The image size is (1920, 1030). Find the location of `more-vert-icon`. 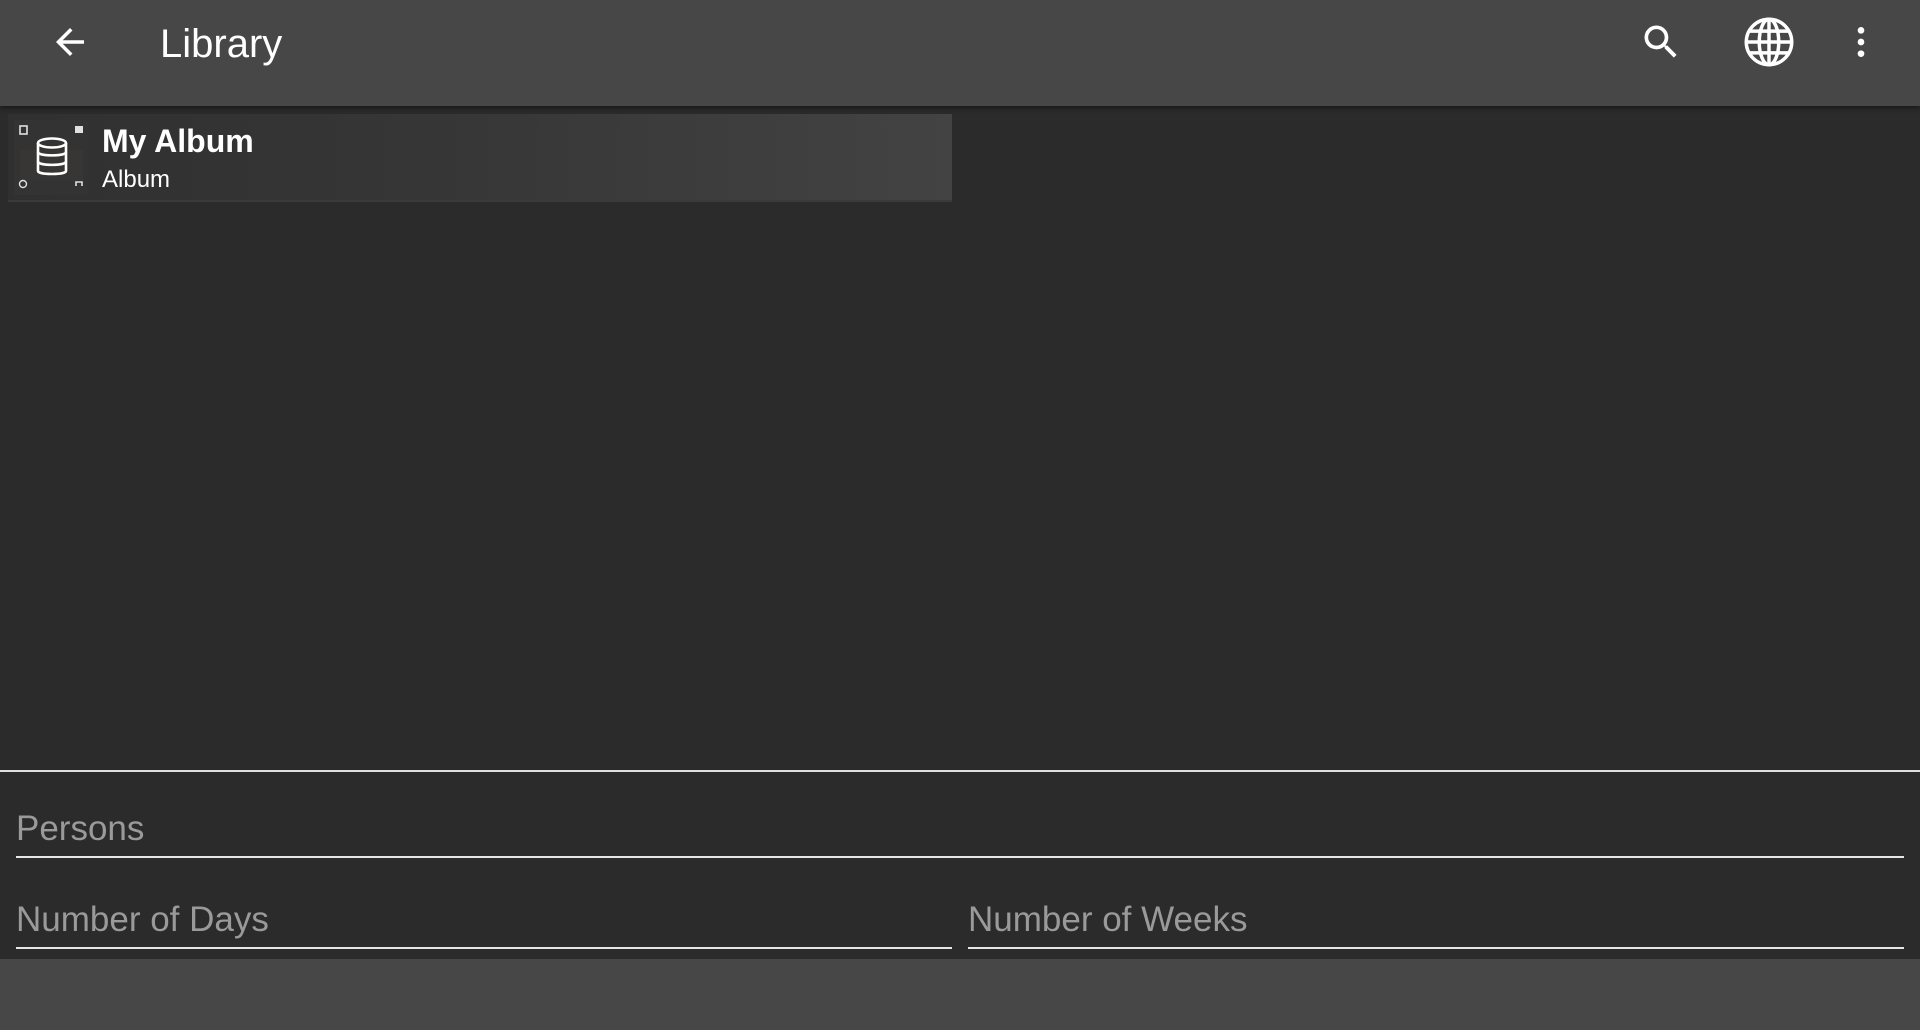

more-vert-icon is located at coordinates (1861, 42).